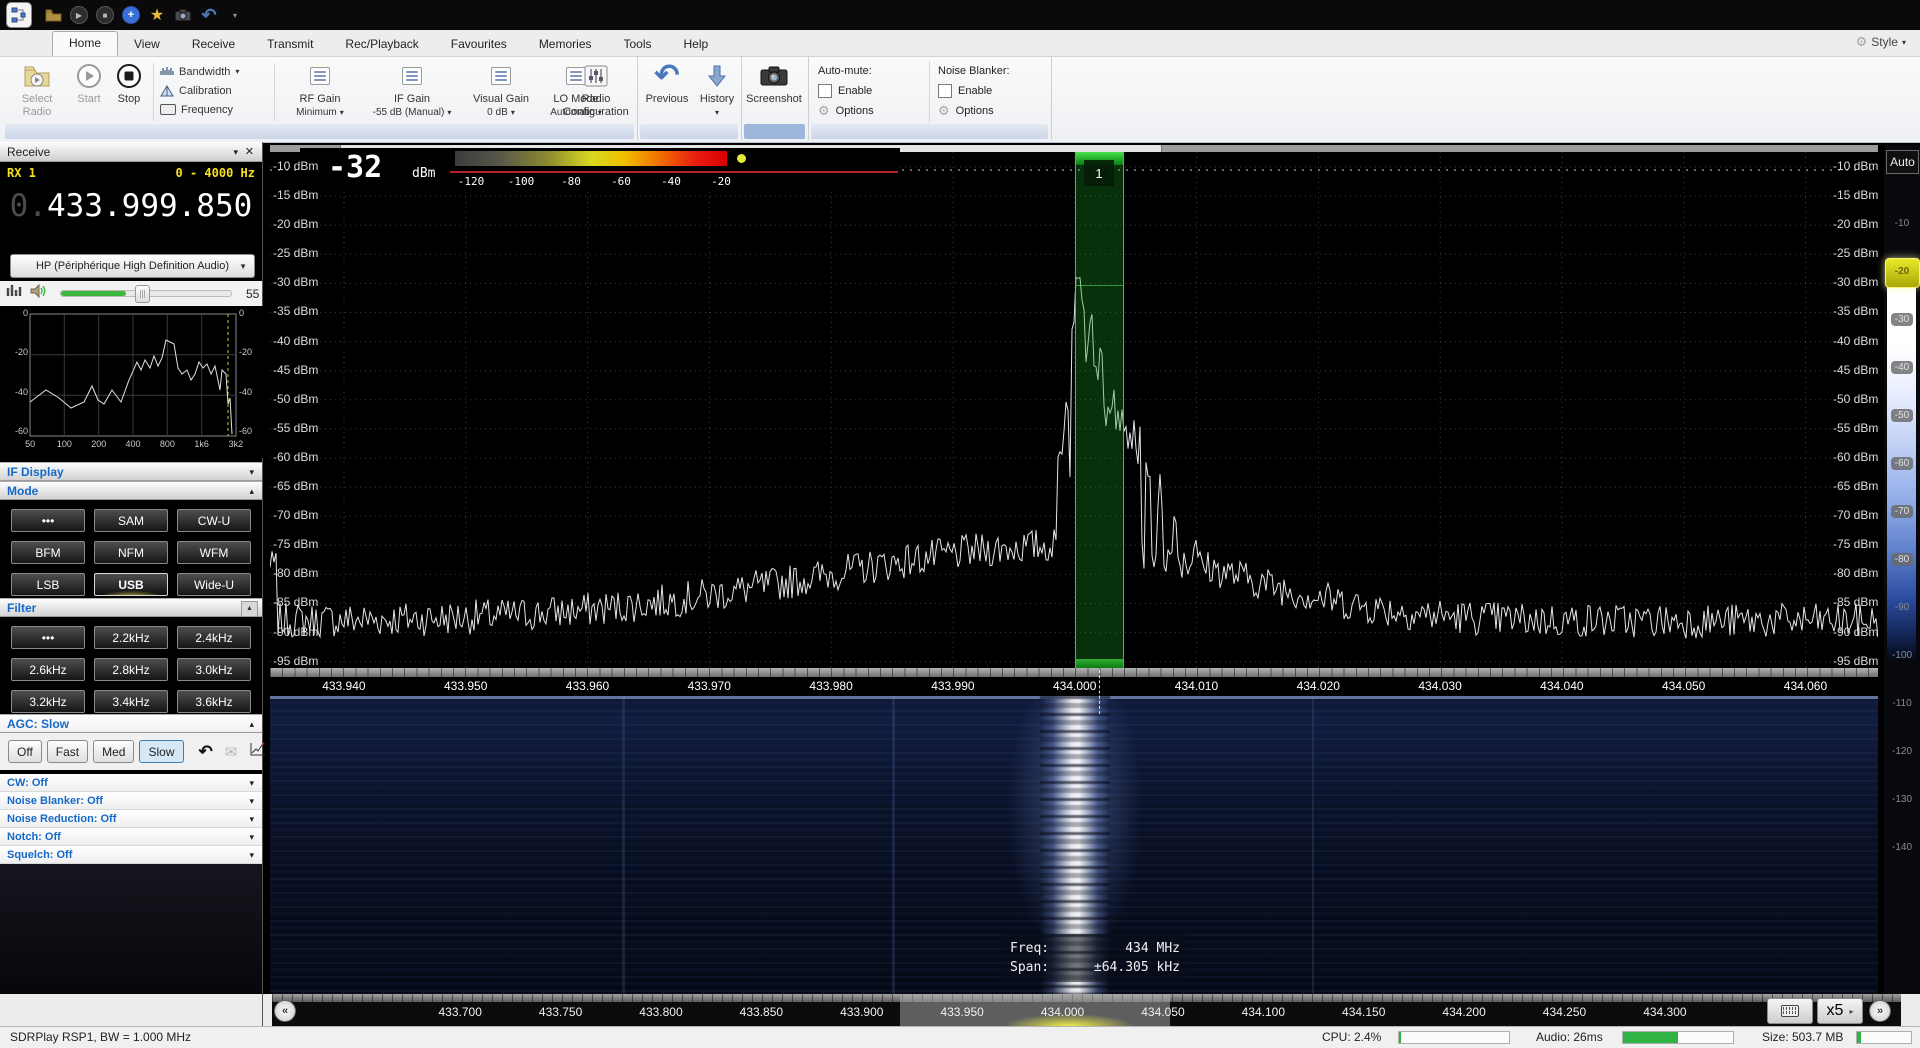 The image size is (1920, 1048). Describe the element at coordinates (872, 111) in the screenshot. I see `auto-mute-options-button: ⚙ Options` at that location.